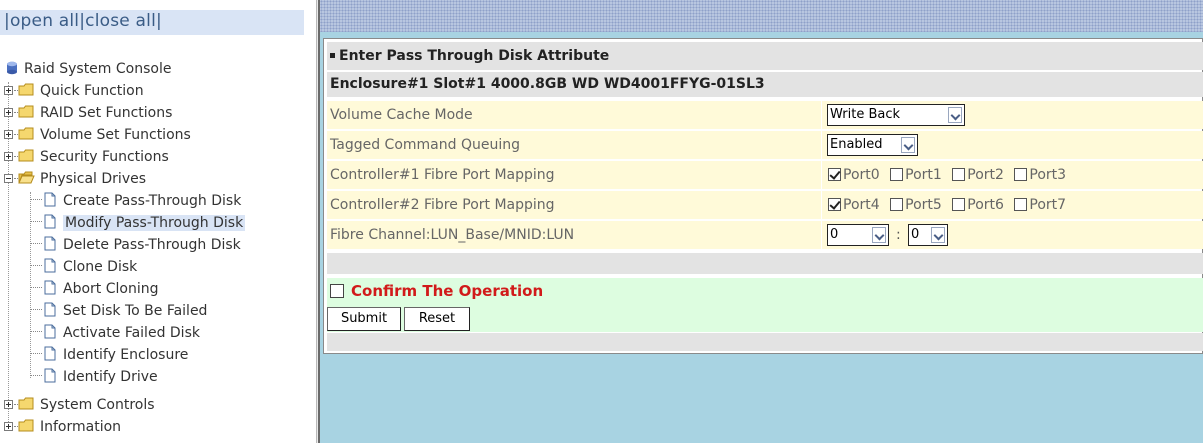 The height and width of the screenshot is (443, 1203). I want to click on tree-item-create-pass-through-disk: Create Pass-Through Disk, so click(135, 201).